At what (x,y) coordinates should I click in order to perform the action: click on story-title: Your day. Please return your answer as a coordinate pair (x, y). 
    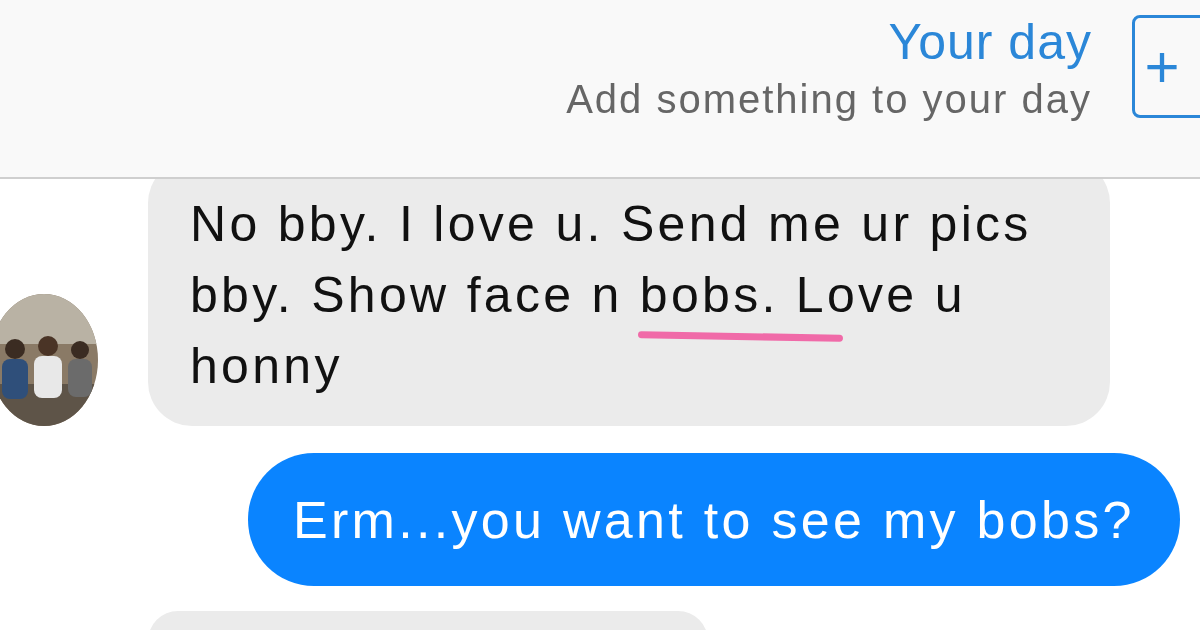
    Looking at the image, I should click on (990, 42).